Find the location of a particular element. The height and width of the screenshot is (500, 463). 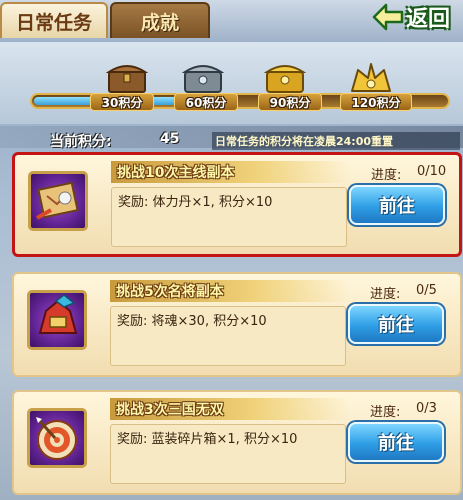

milestone-120: 120积分 is located at coordinates (376, 102).